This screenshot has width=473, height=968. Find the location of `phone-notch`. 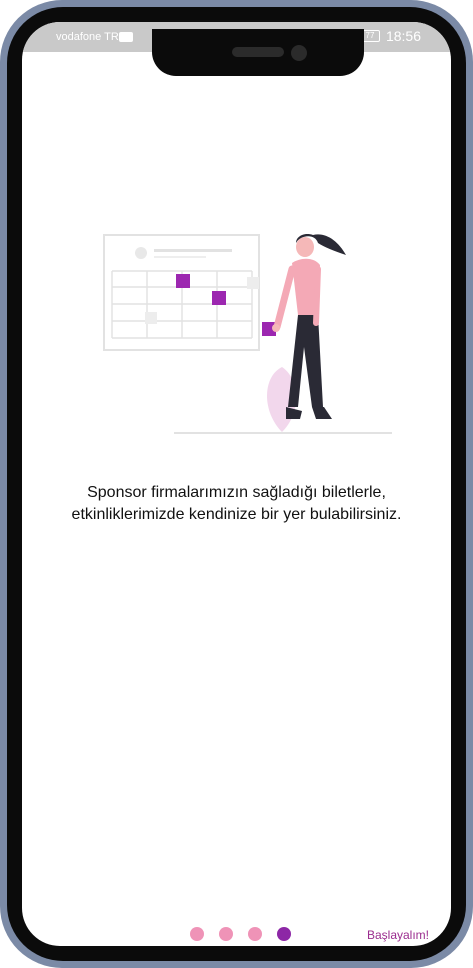

phone-notch is located at coordinates (258, 52).